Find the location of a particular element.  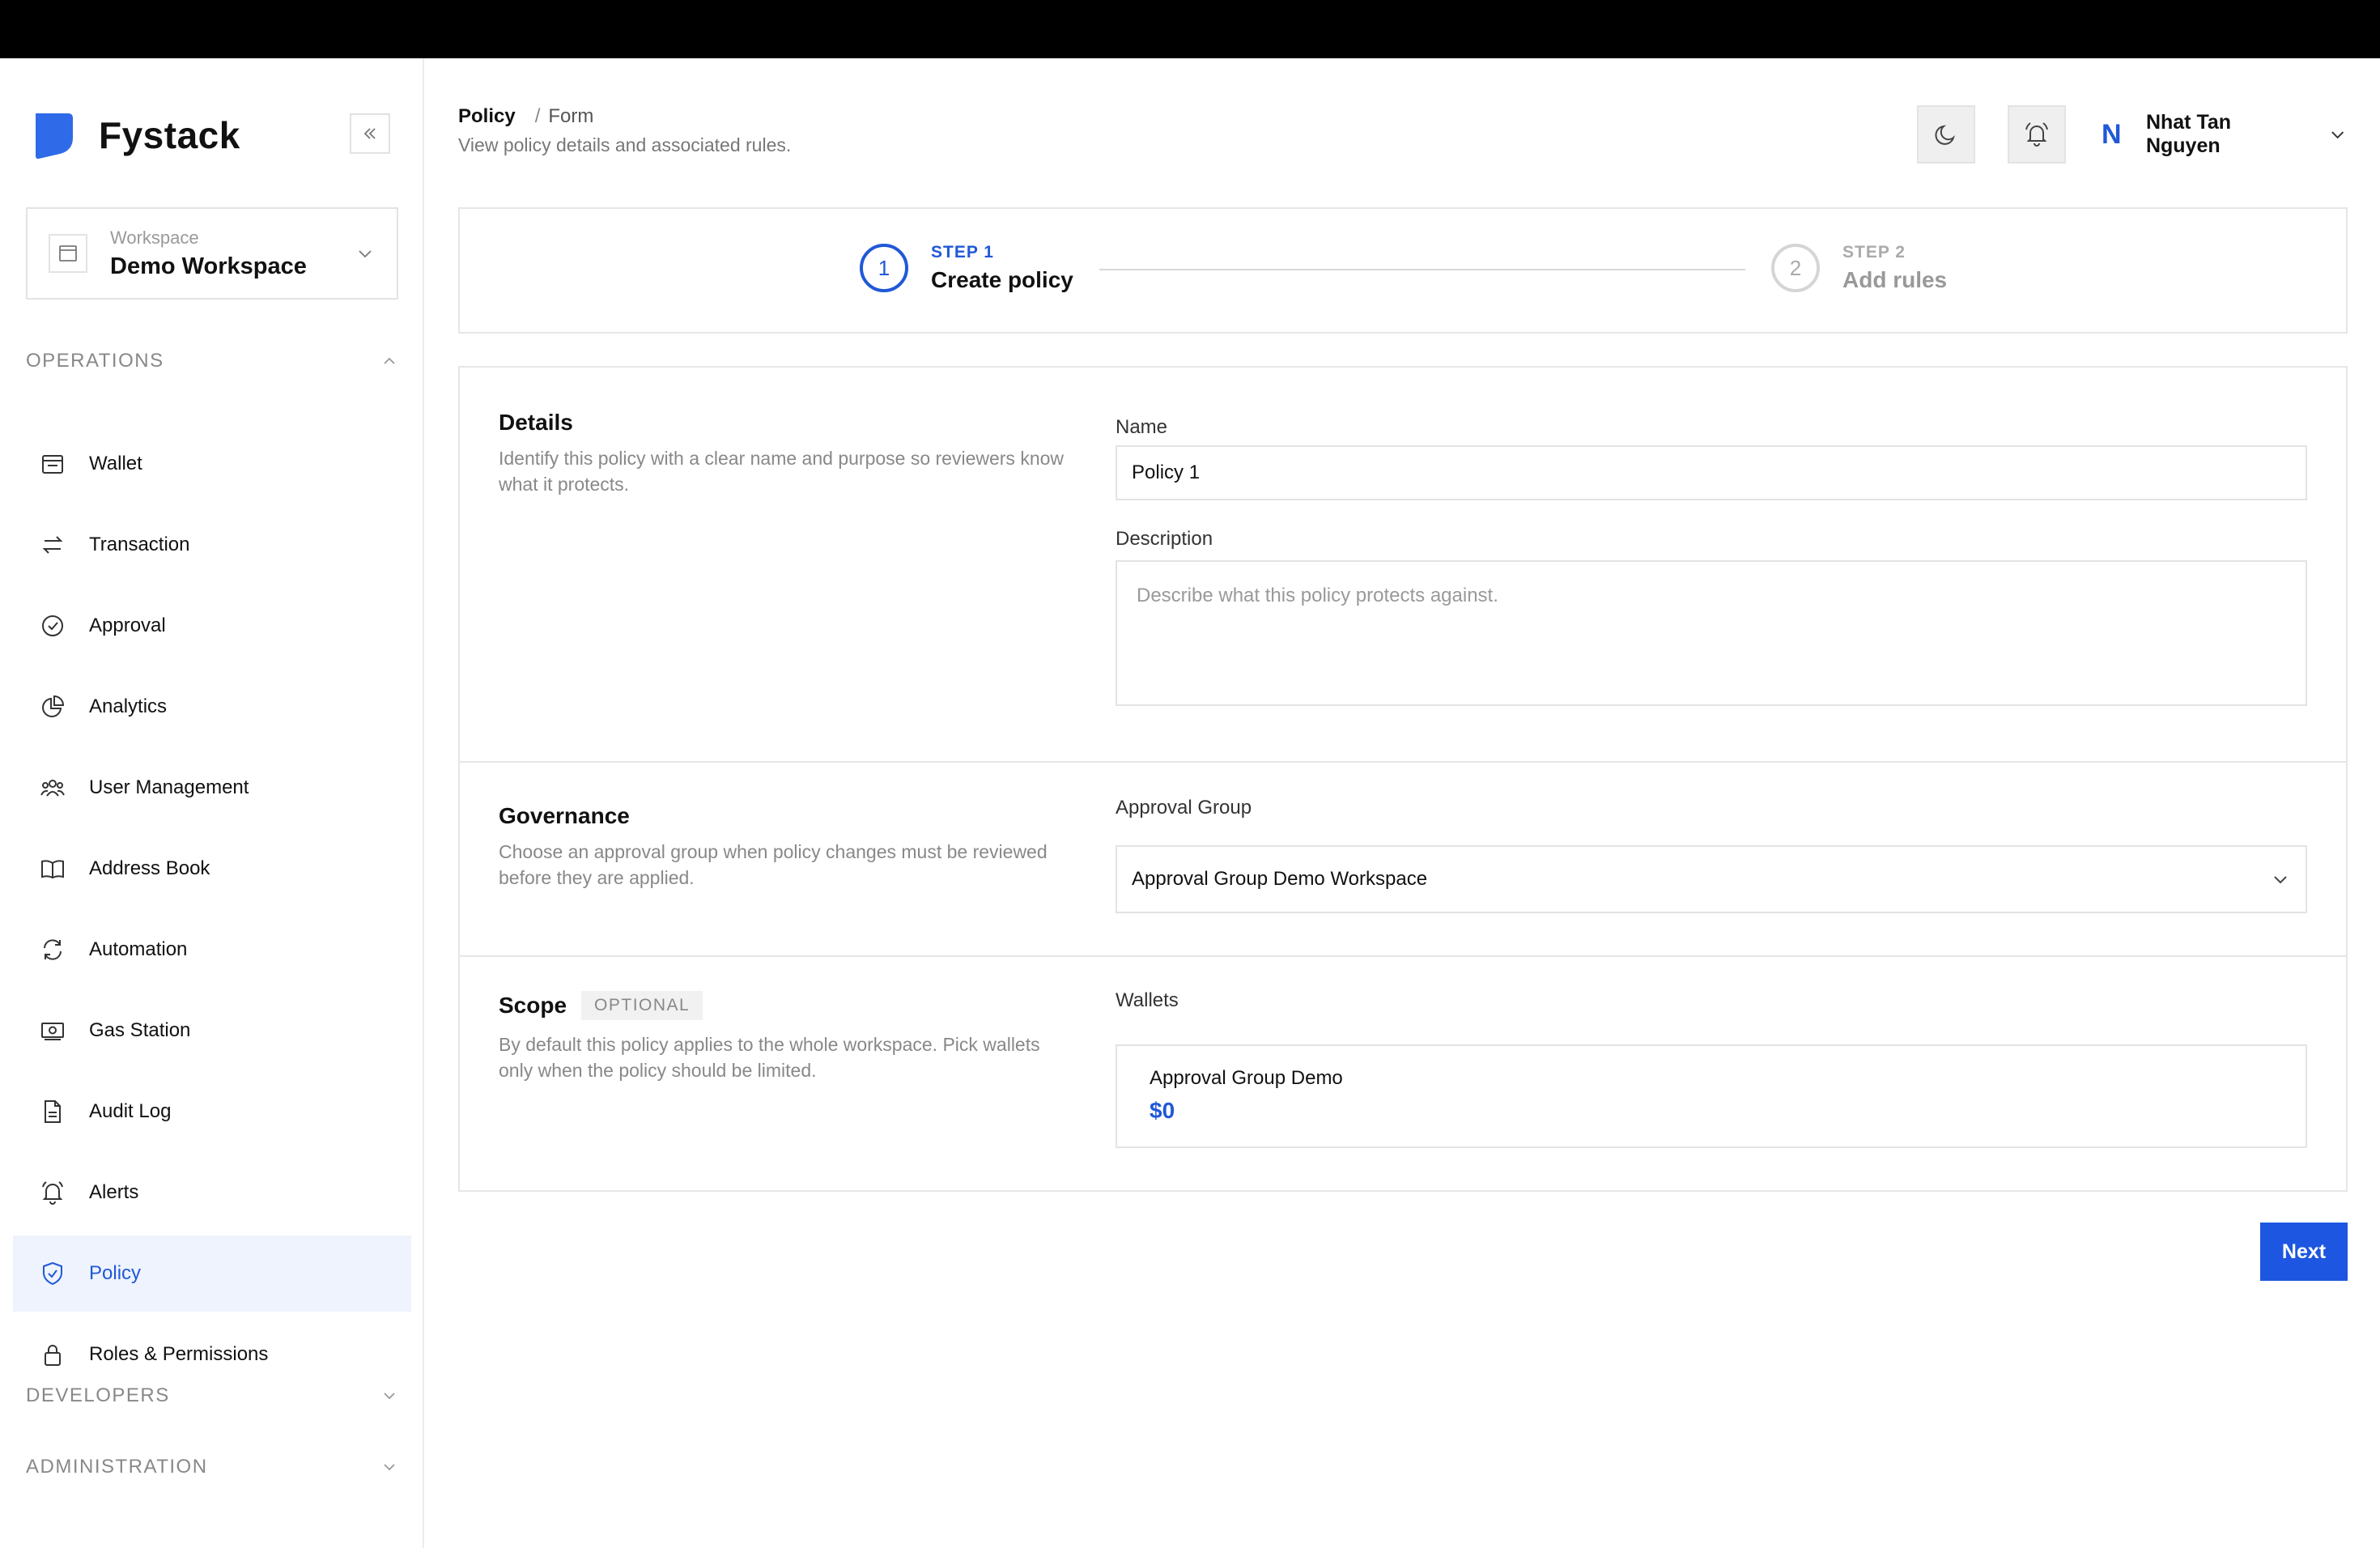

refresh-icon is located at coordinates (53, 950).